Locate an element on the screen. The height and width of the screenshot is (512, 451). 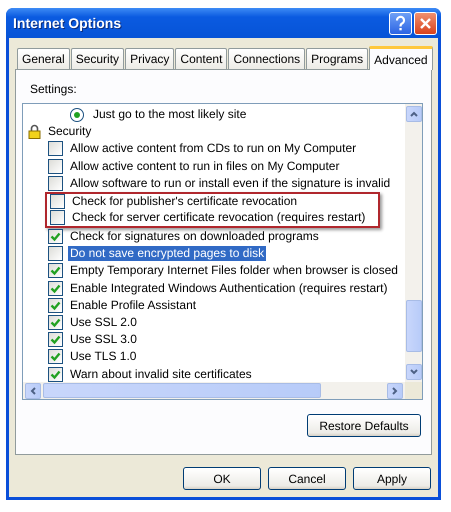
horizontal-scrollbar is located at coordinates (214, 390).